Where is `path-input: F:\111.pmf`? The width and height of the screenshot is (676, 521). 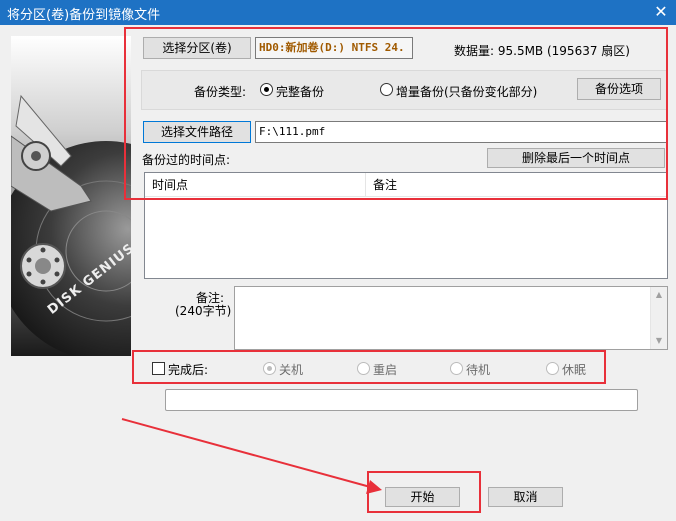 path-input: F:\111.pmf is located at coordinates (461, 132).